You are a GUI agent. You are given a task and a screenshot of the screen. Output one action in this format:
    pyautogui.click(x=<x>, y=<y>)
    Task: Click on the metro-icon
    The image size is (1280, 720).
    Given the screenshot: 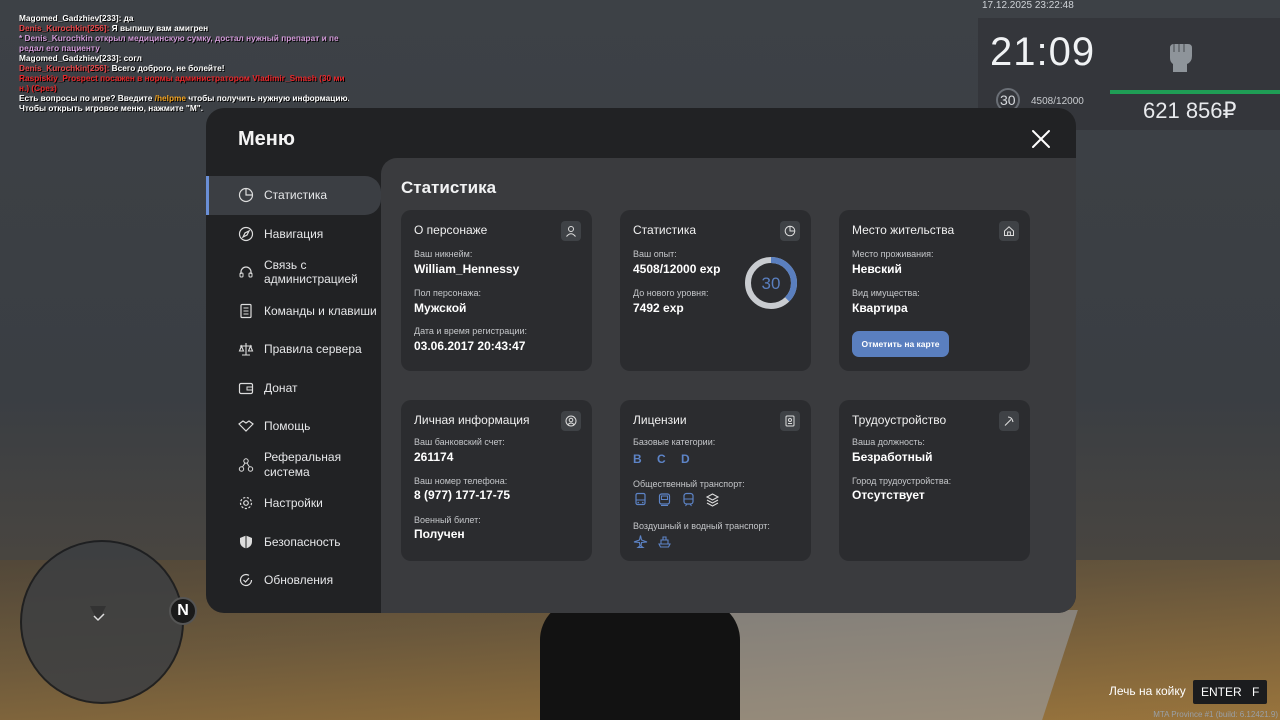 What is the action you would take?
    pyautogui.click(x=712, y=500)
    